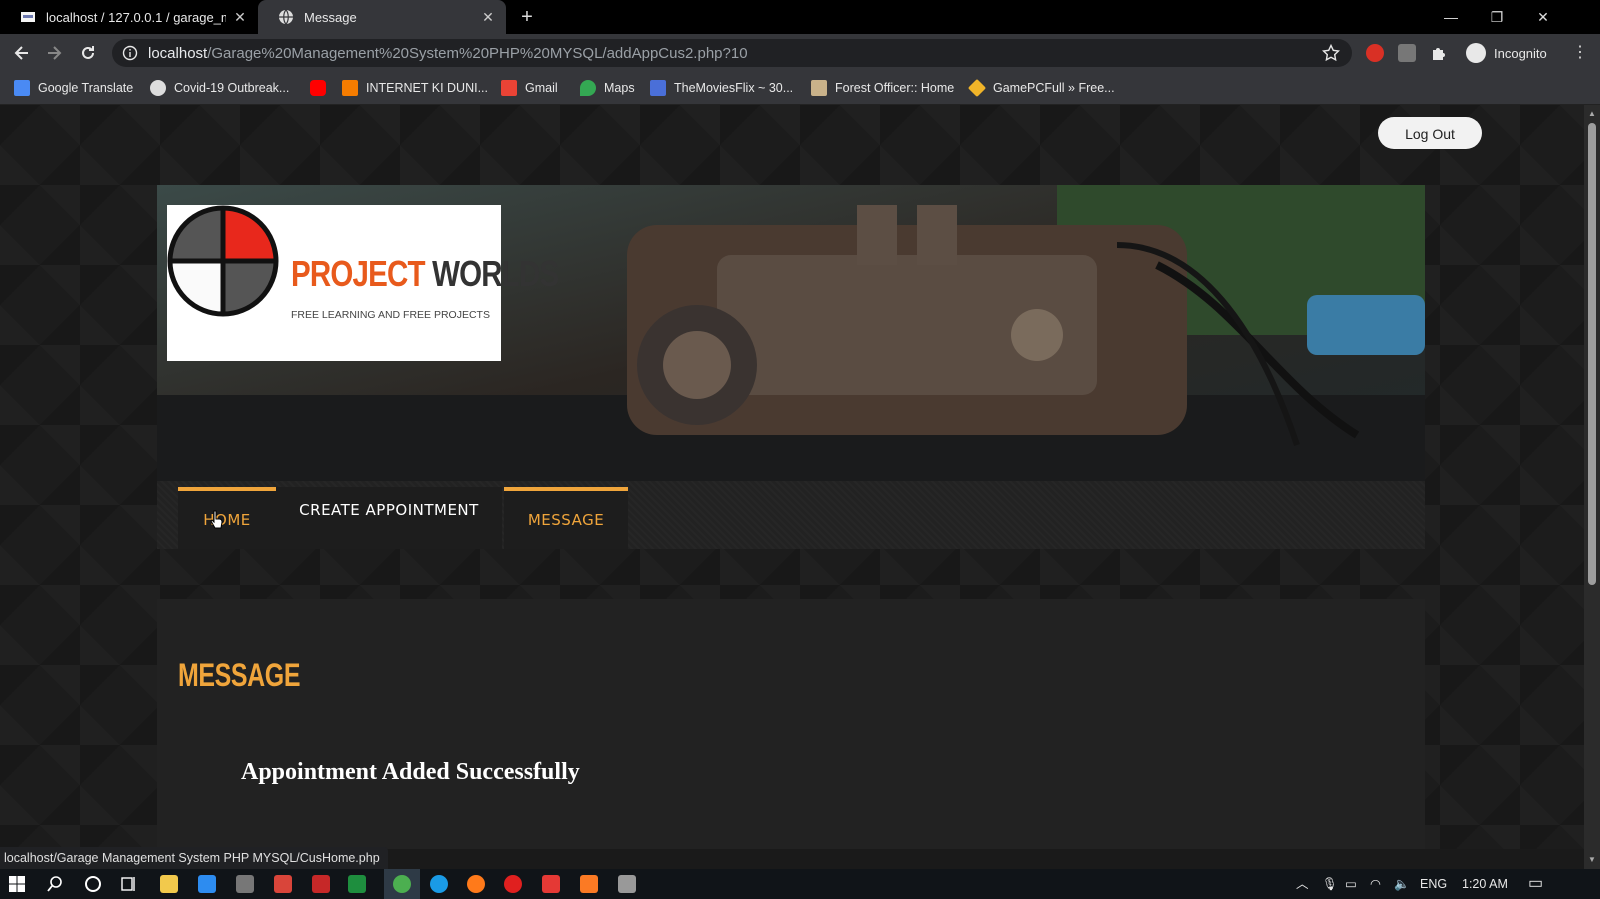  Describe the element at coordinates (1375, 53) in the screenshot. I see `adblock-extension-icon` at that location.